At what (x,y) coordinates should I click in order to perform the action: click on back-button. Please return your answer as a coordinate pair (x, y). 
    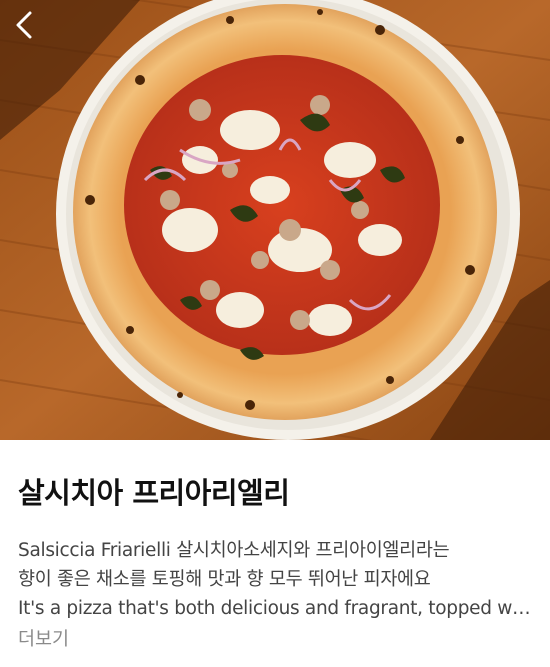
    Looking at the image, I should click on (32, 30).